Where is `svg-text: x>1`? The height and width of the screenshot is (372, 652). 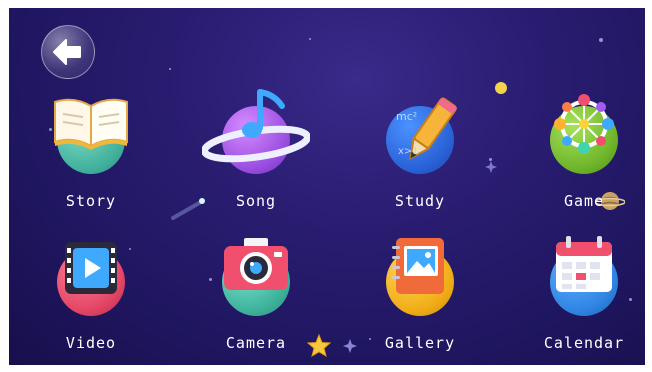 svg-text: x>1 is located at coordinates (408, 151).